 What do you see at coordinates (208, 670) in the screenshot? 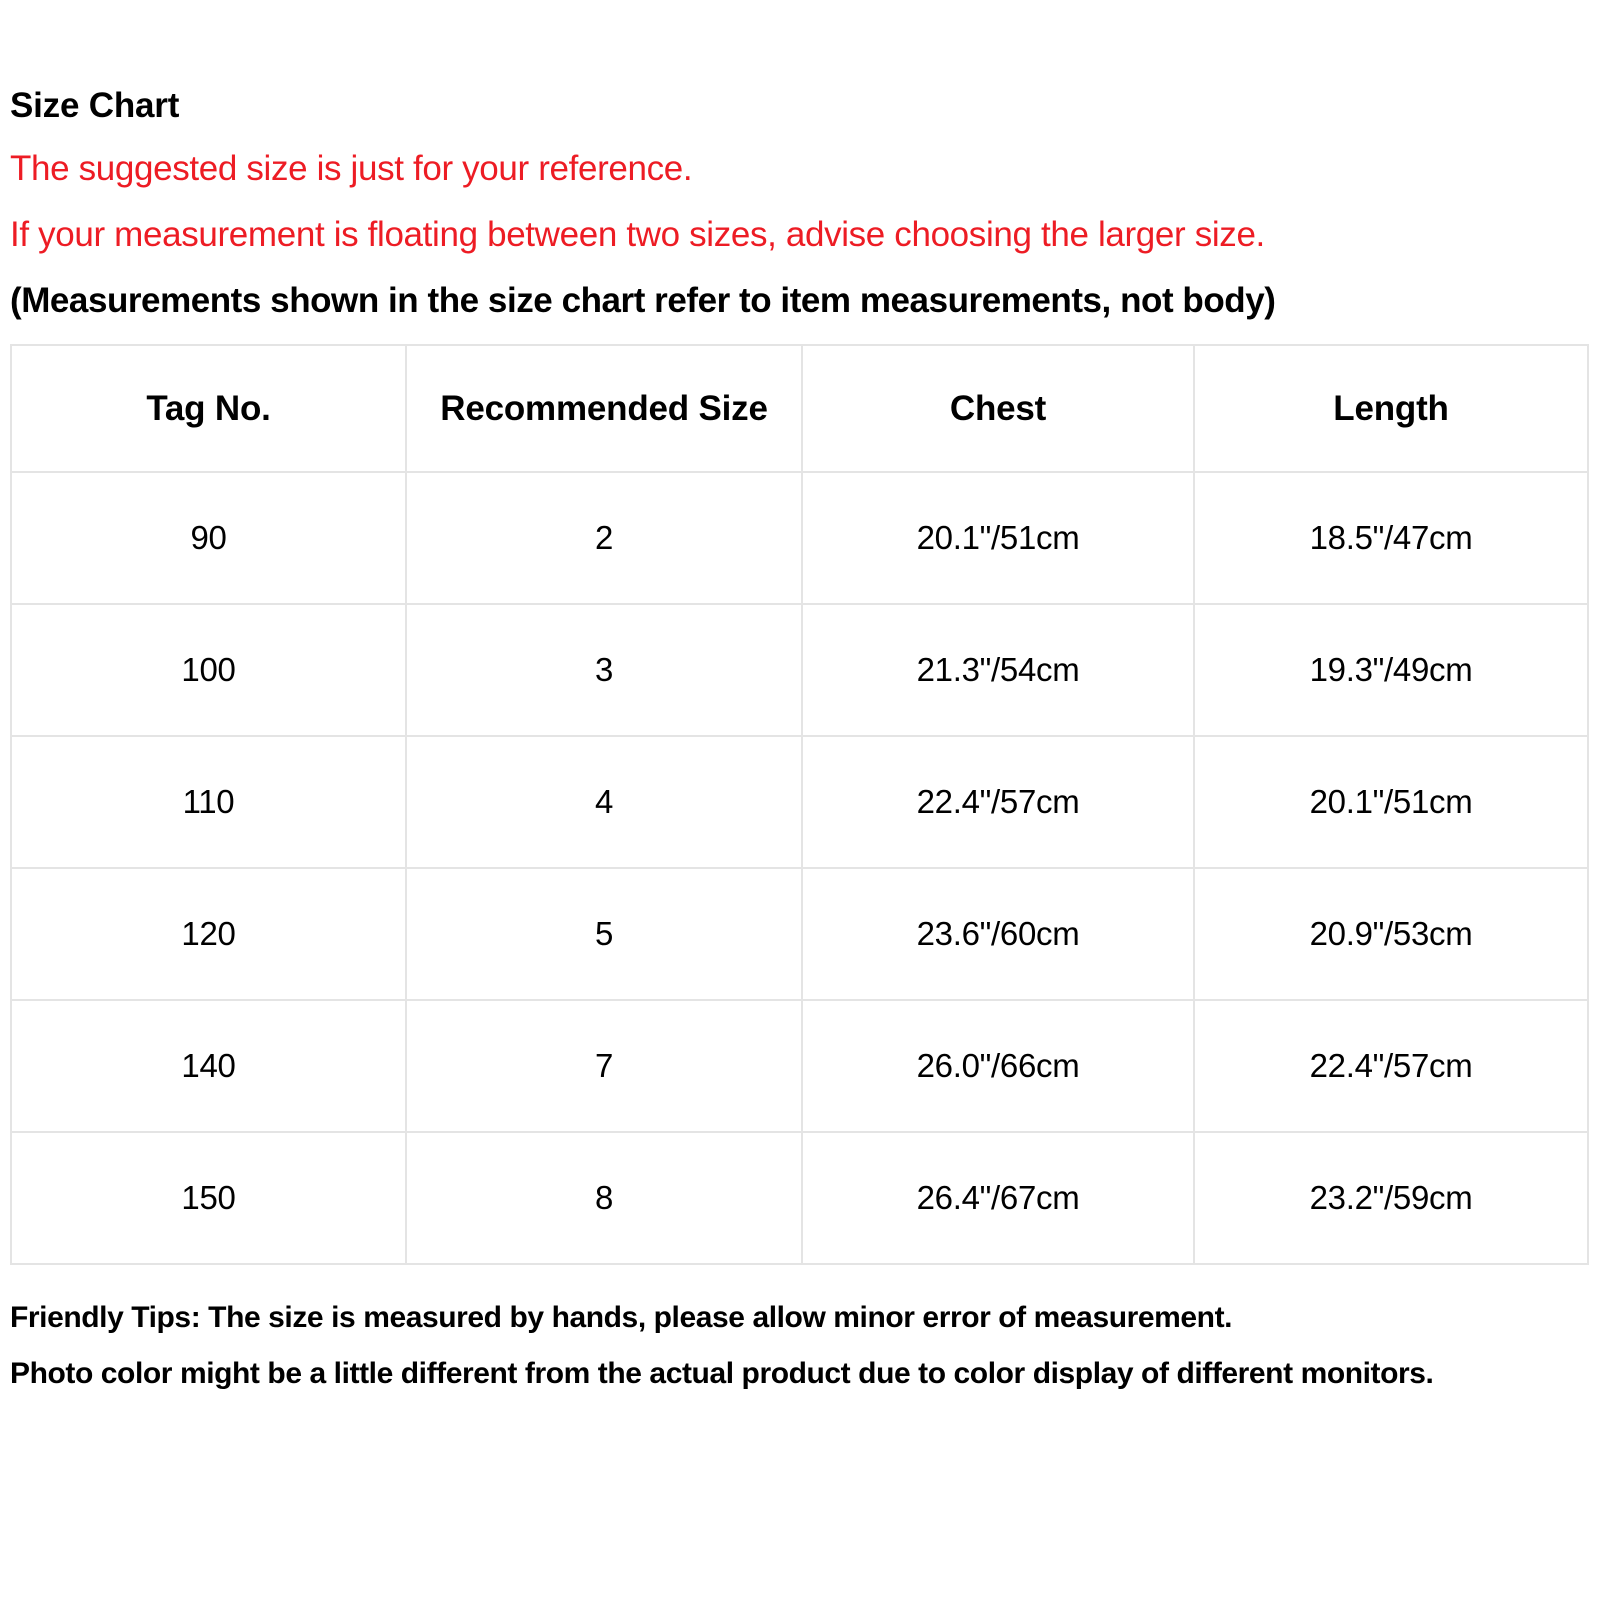
I see `cell-tag-no: 100` at bounding box center [208, 670].